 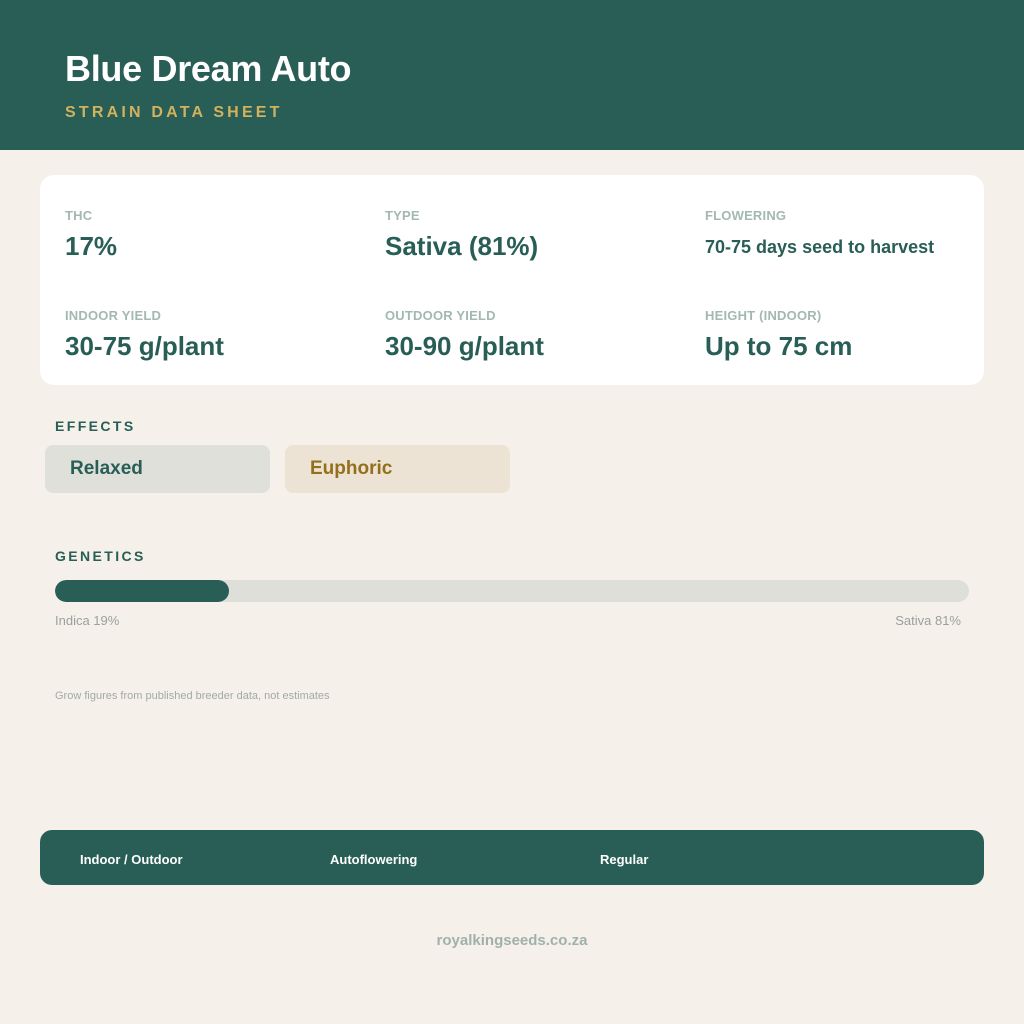 What do you see at coordinates (440, 315) in the screenshot?
I see `stat-label: OUTDOOR YIELD` at bounding box center [440, 315].